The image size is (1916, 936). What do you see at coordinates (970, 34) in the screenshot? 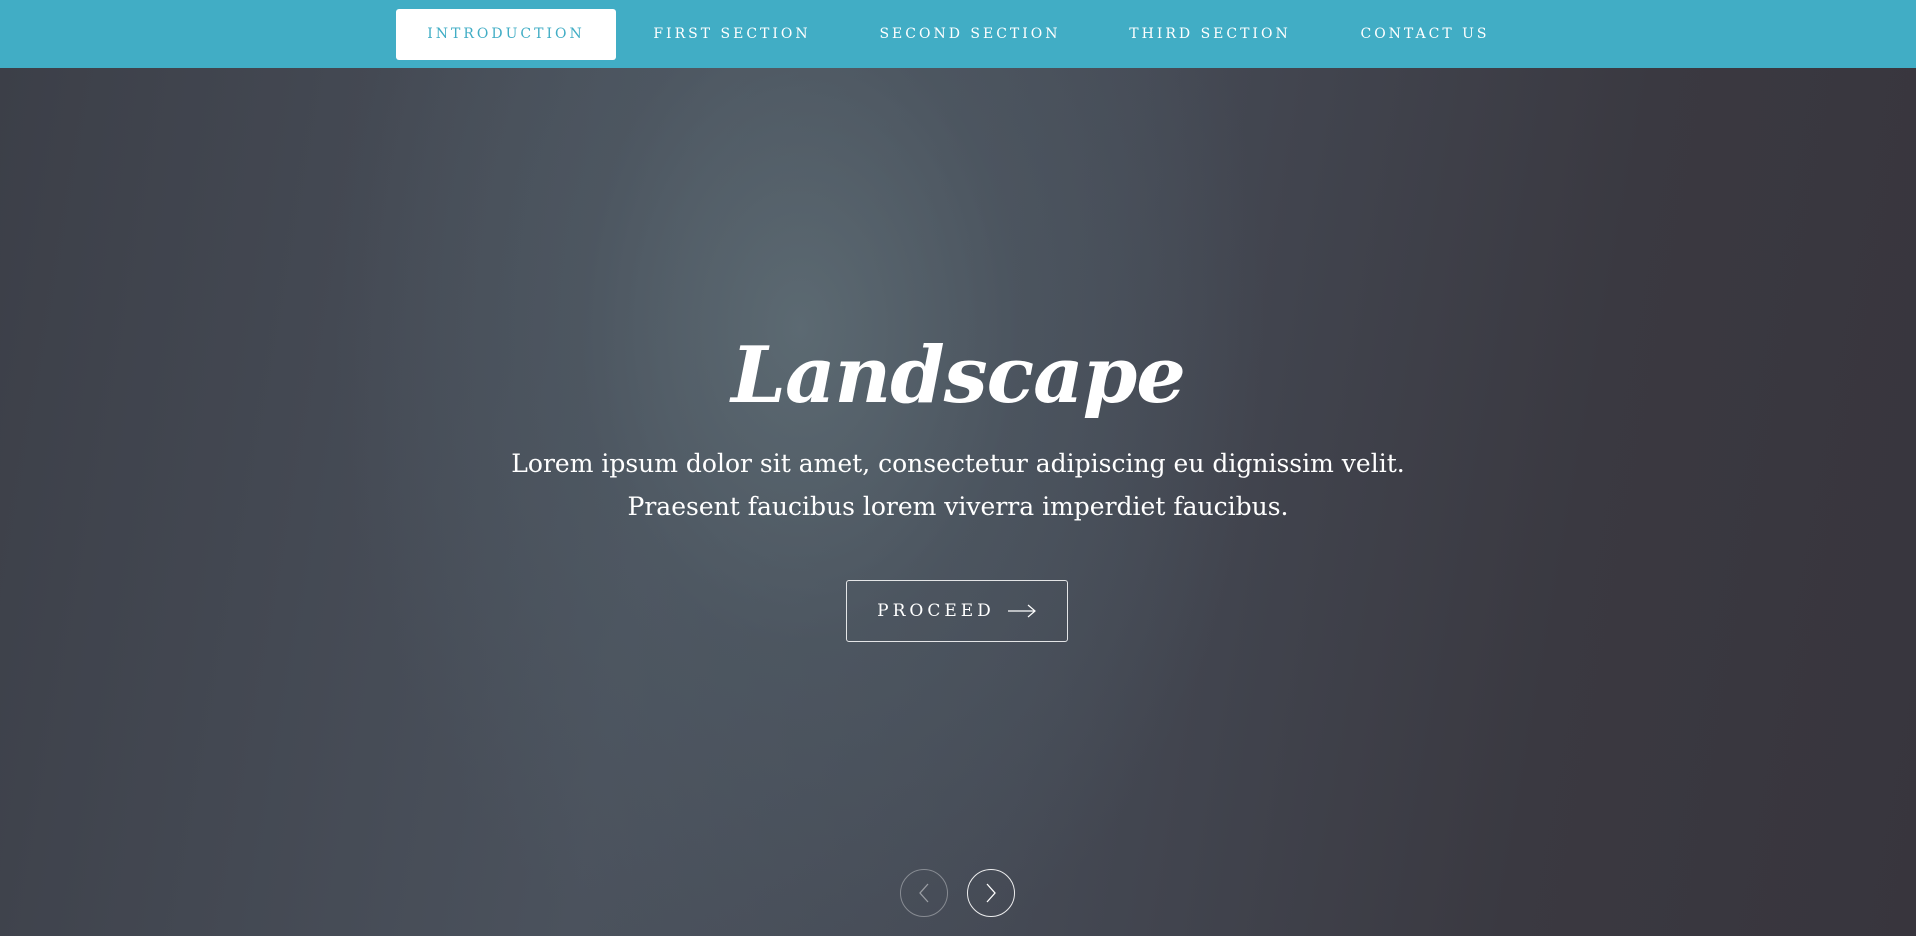
I see `nav-item-second-section: SECOND SECTION` at bounding box center [970, 34].